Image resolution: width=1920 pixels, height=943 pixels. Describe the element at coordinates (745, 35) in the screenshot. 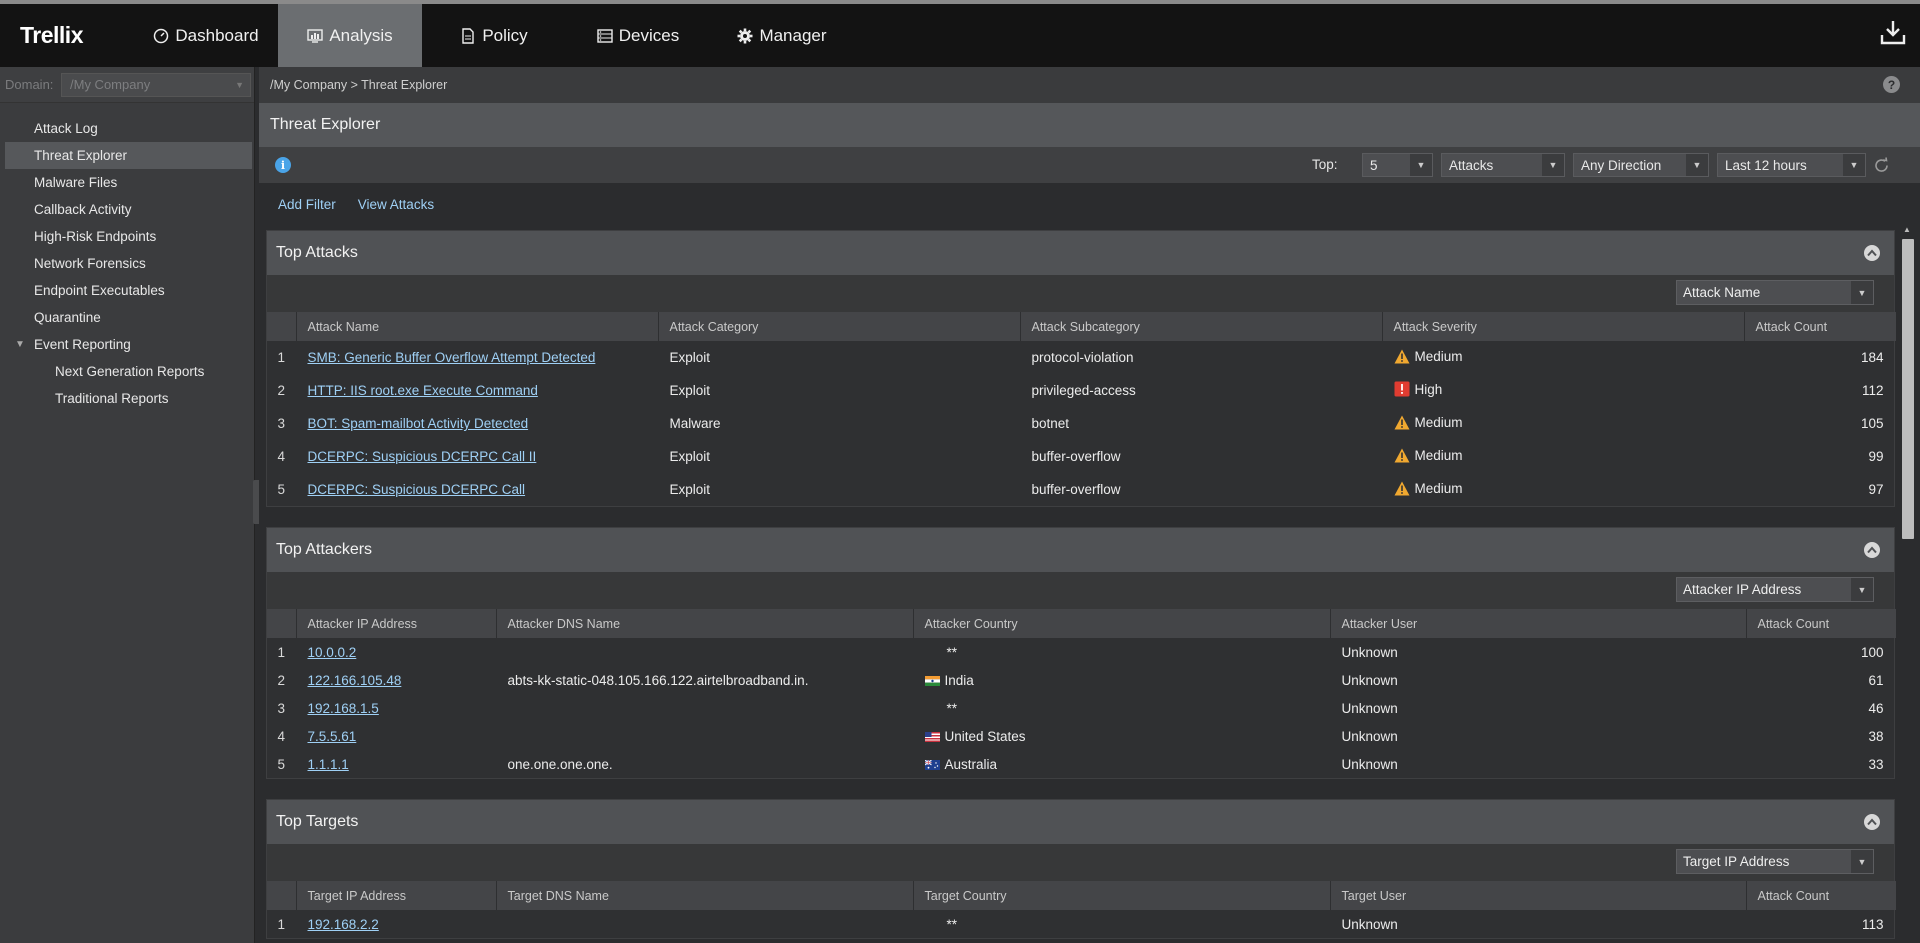

I see `gear-icon` at that location.